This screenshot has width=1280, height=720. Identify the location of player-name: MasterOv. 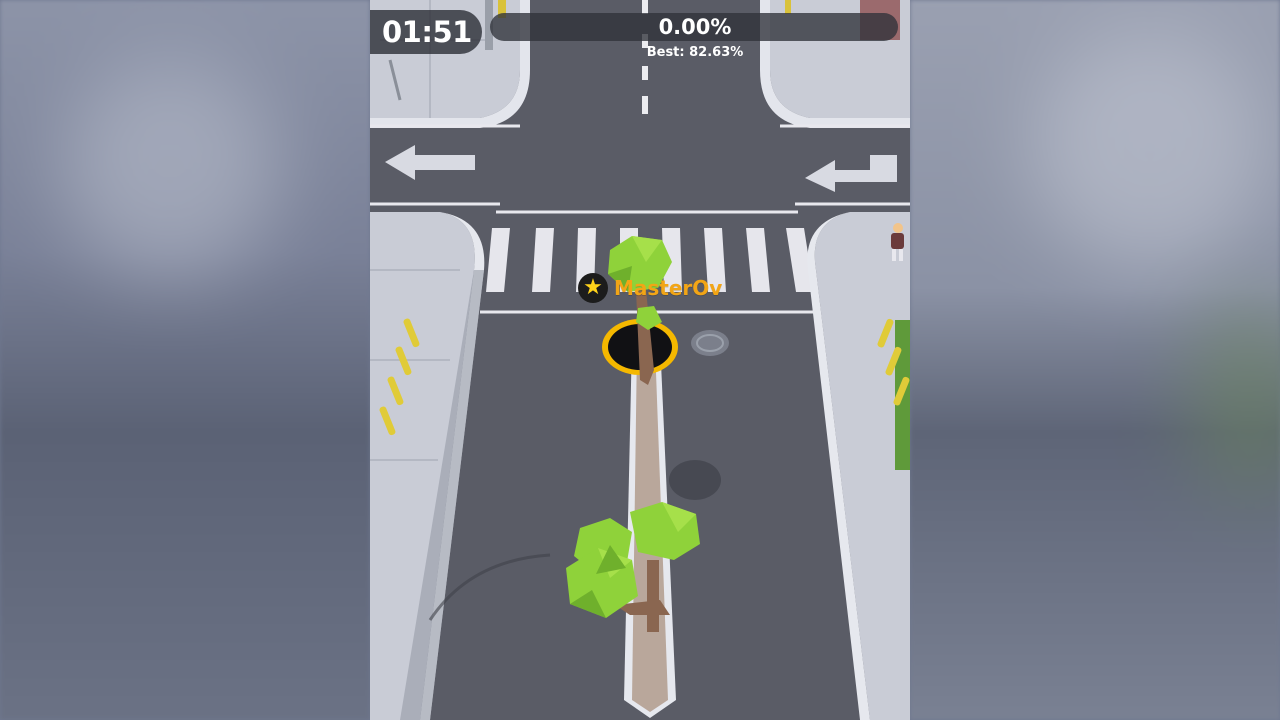
(668, 288).